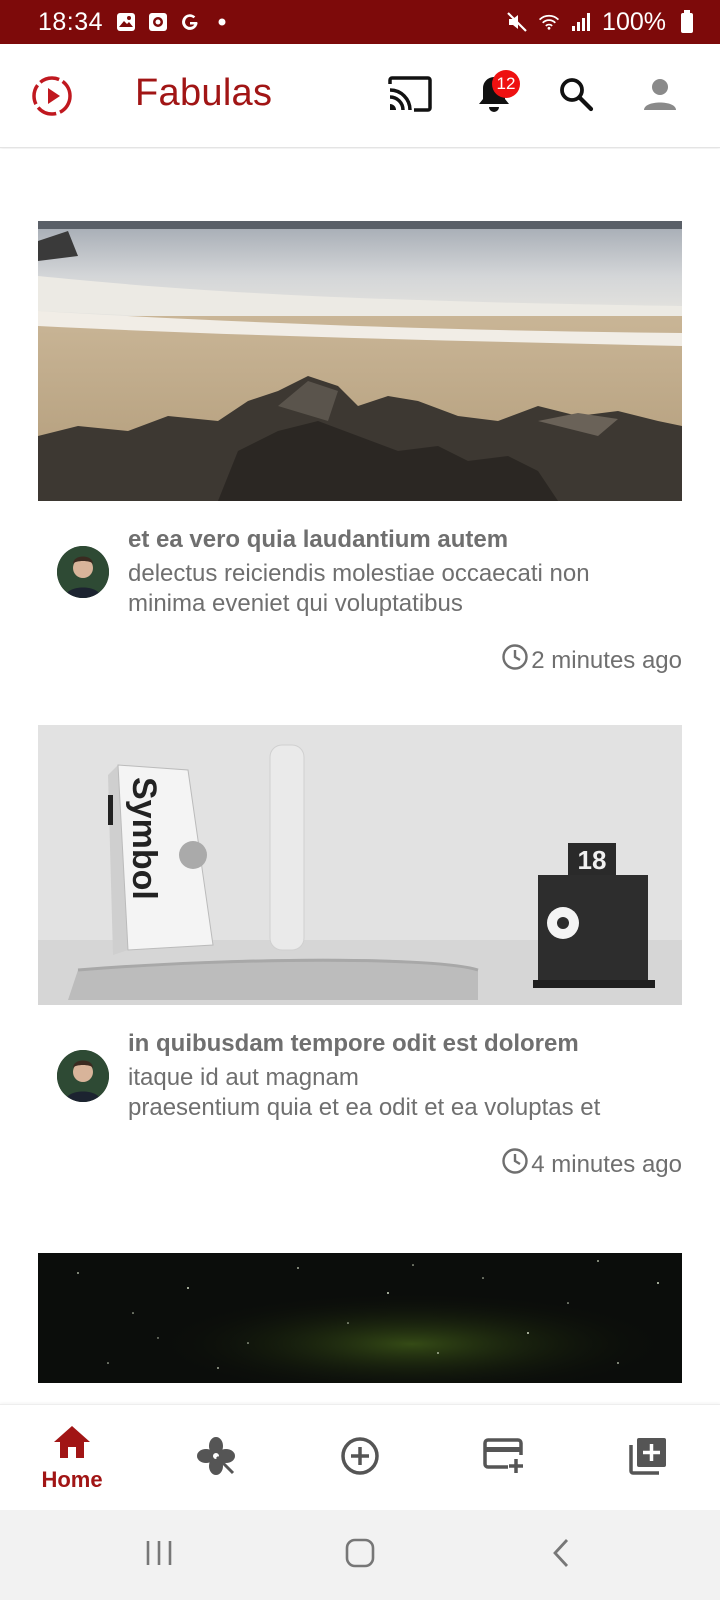 This screenshot has height=1600, width=720. I want to click on app-bar: Fabulas 12, so click(360, 96).